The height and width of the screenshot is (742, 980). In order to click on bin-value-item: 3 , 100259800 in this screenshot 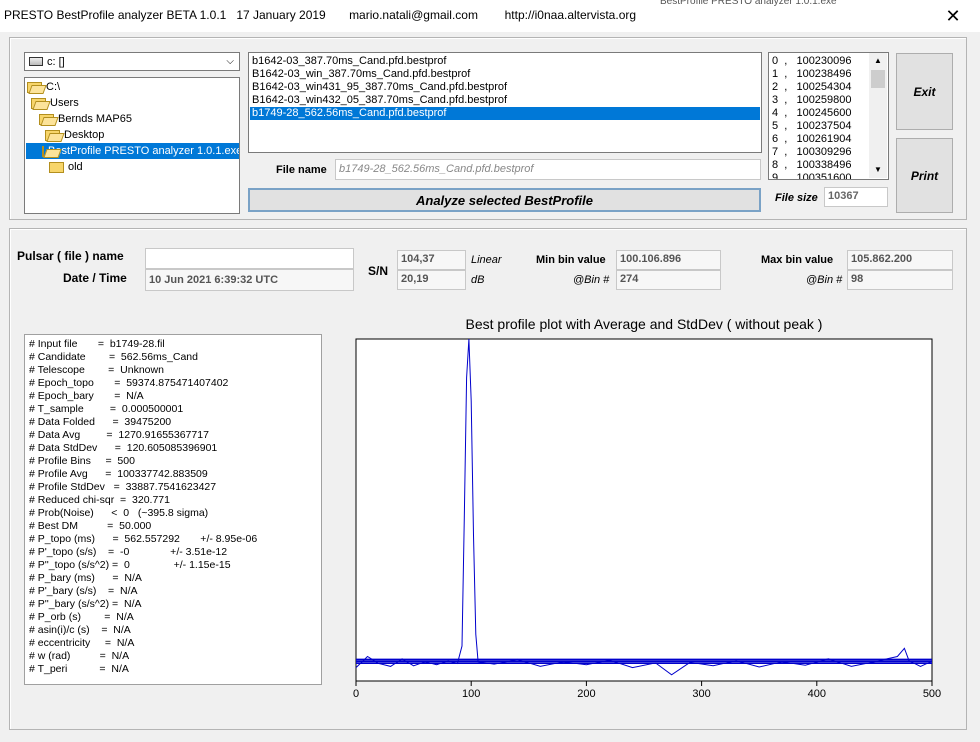, I will do `click(812, 100)`.